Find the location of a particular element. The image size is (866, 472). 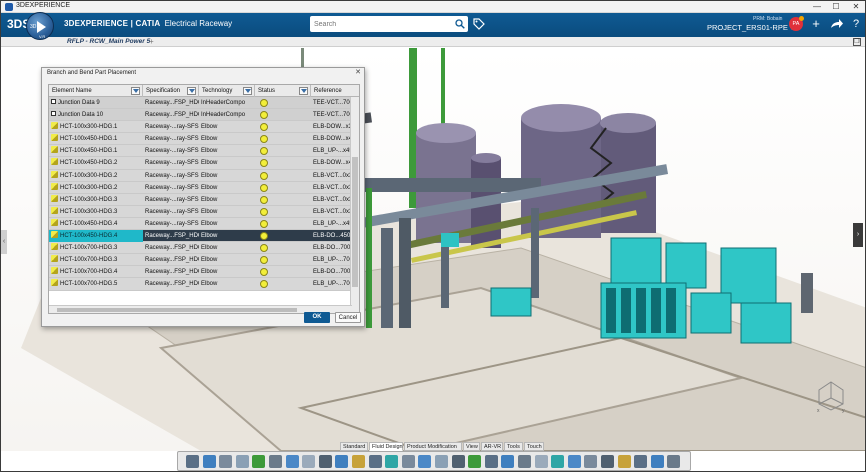

action-tab: Product Modification is located at coordinates (433, 446).